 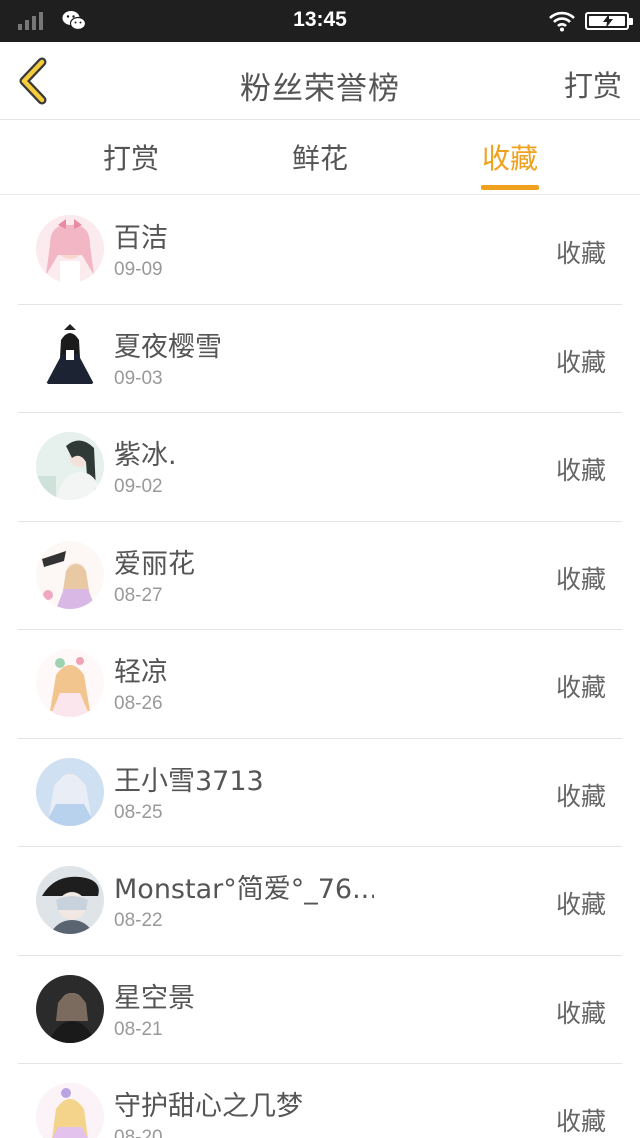 I want to click on nav-header: 粉丝荣誉榜 打赏, so click(x=320, y=81).